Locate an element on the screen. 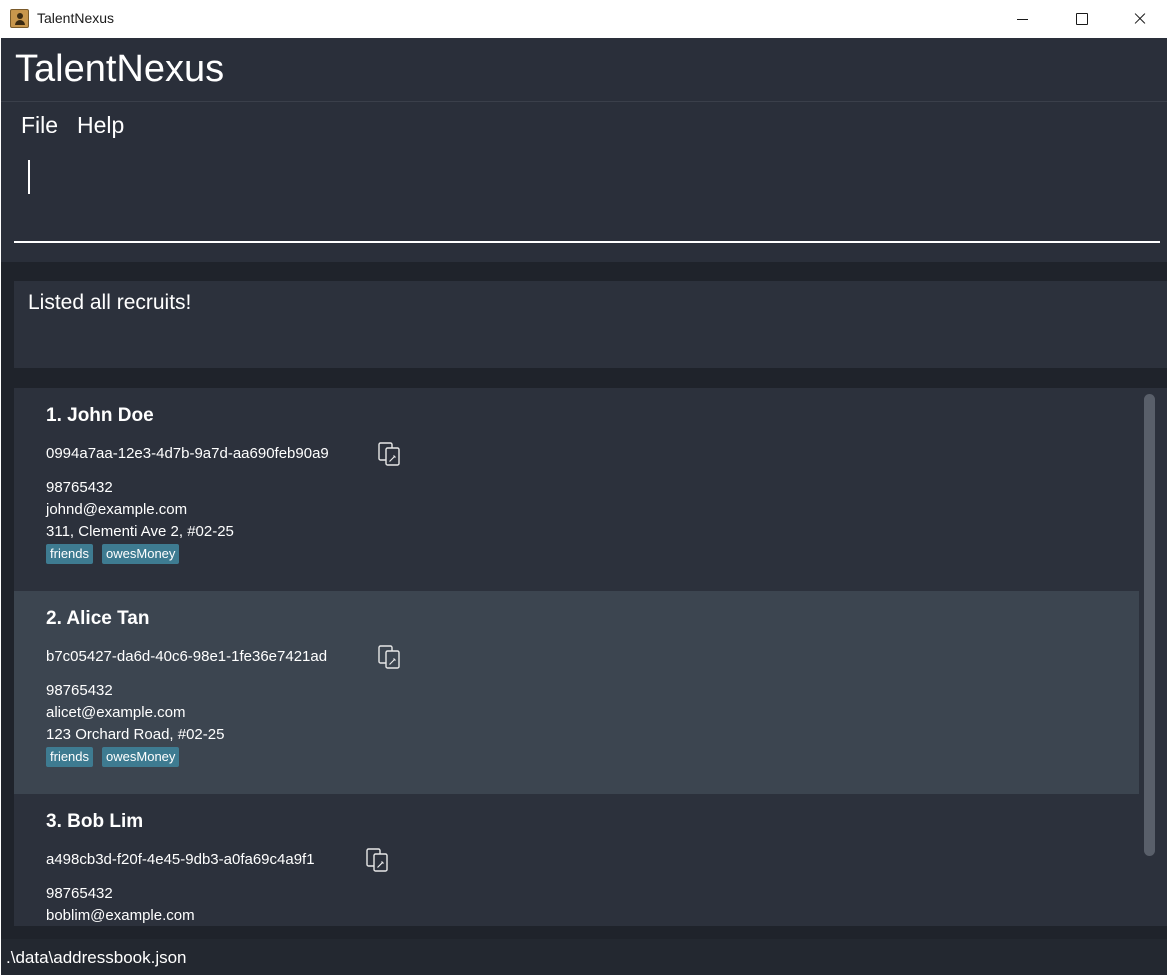 The image size is (1167, 975). command-input is located at coordinates (587, 197).